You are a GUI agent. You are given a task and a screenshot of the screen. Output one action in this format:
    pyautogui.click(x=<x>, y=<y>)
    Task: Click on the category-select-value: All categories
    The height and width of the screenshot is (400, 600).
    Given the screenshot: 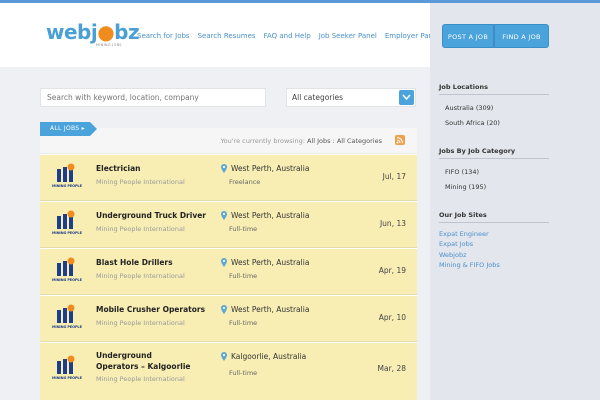 What is the action you would take?
    pyautogui.click(x=317, y=97)
    